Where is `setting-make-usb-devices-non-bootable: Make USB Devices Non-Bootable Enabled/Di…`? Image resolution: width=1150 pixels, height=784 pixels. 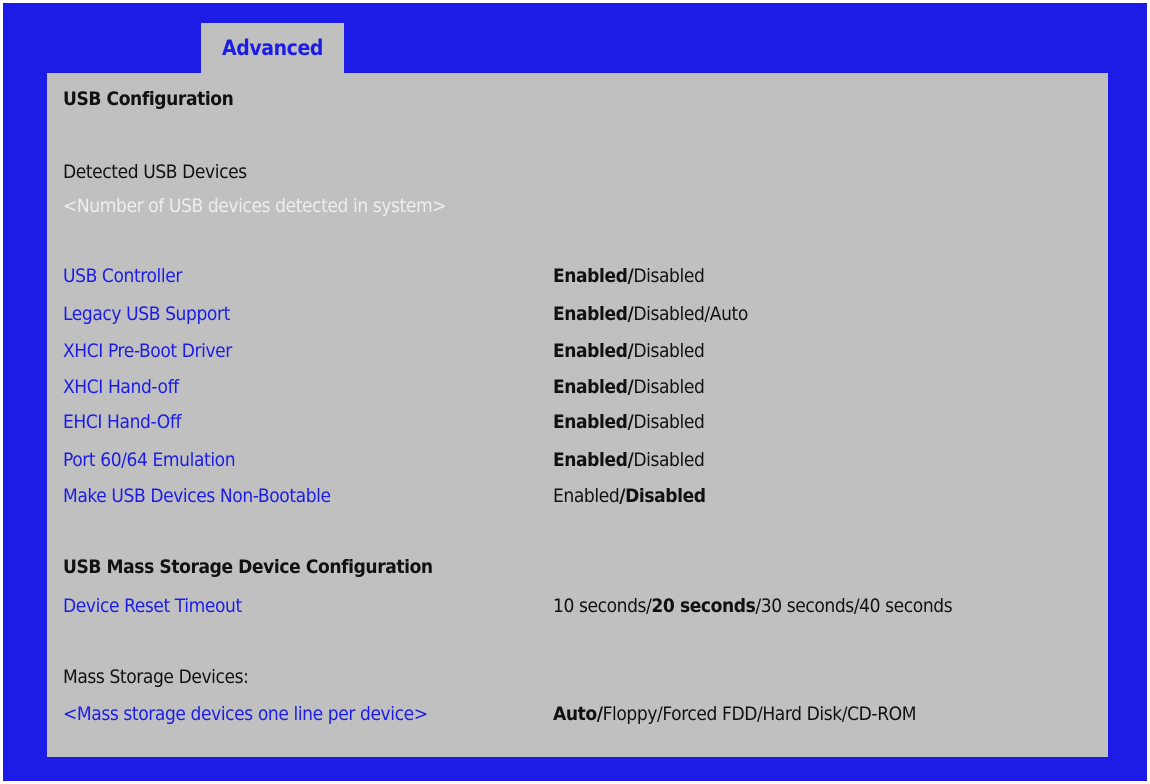 setting-make-usb-devices-non-bootable: Make USB Devices Non-Bootable Enabled/Di… is located at coordinates (577, 496).